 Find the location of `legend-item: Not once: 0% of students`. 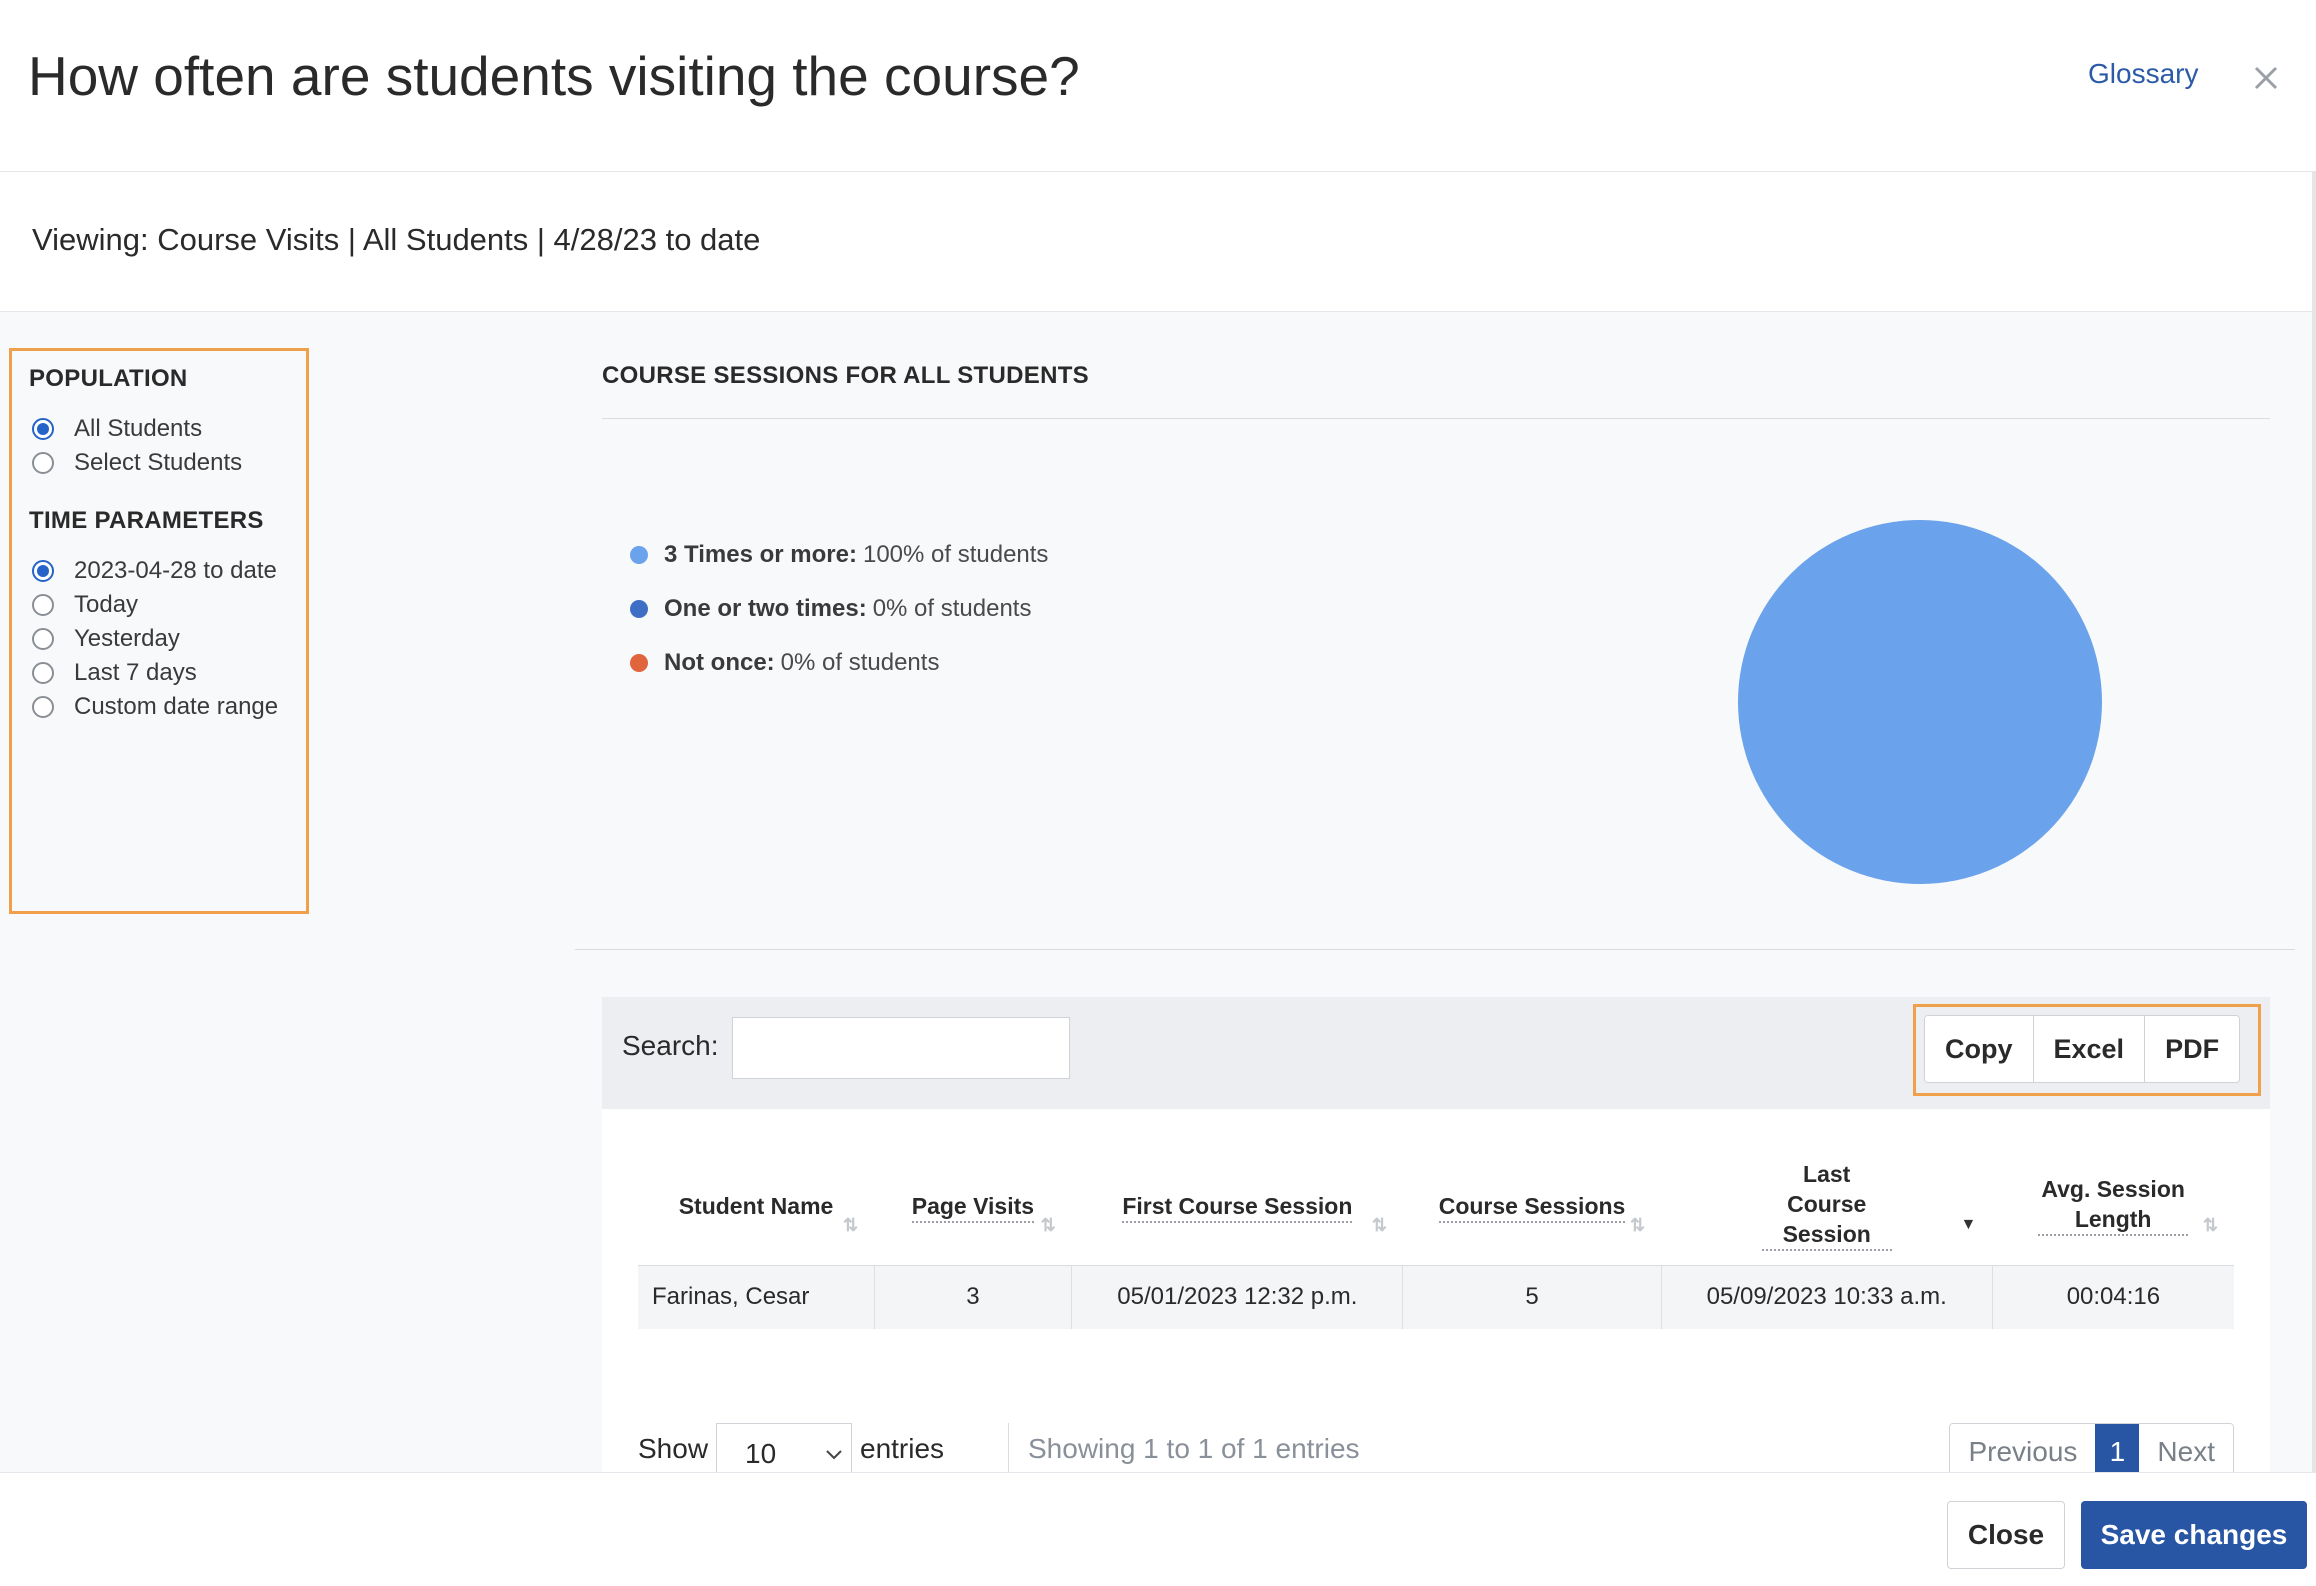

legend-item: Not once: 0% of students is located at coordinates (839, 663).